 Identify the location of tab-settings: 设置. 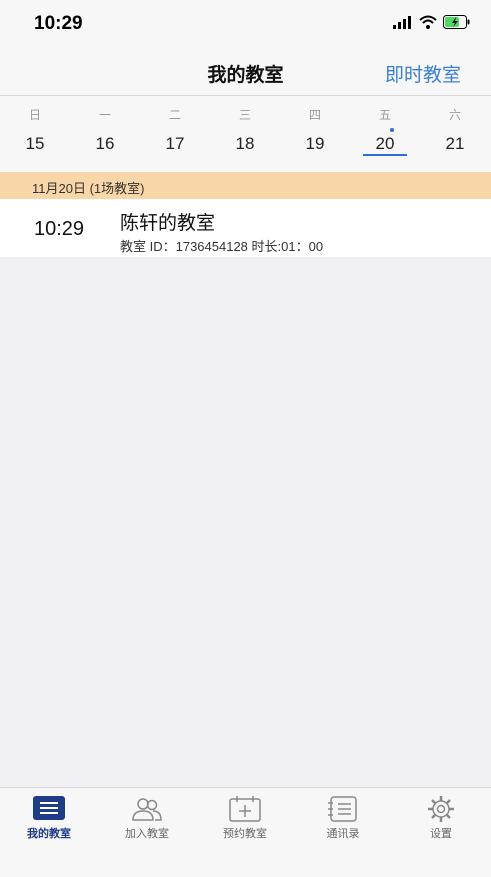
(441, 818).